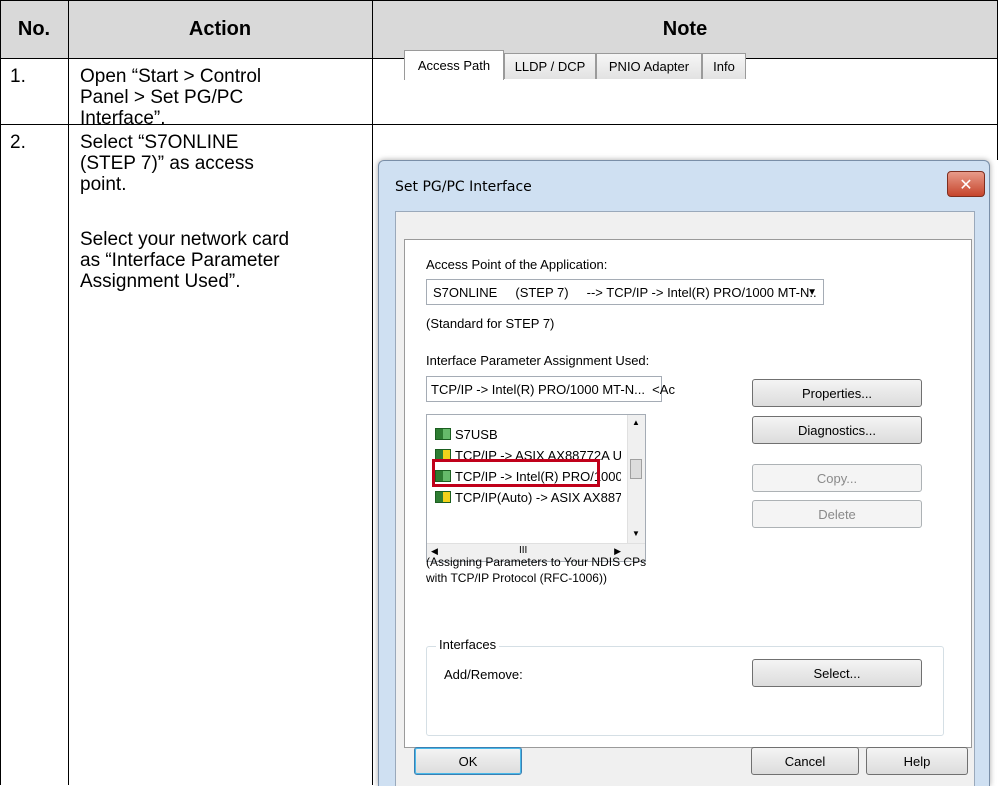 The width and height of the screenshot is (998, 786). Describe the element at coordinates (837, 514) in the screenshot. I see `delete-button: Delete` at that location.